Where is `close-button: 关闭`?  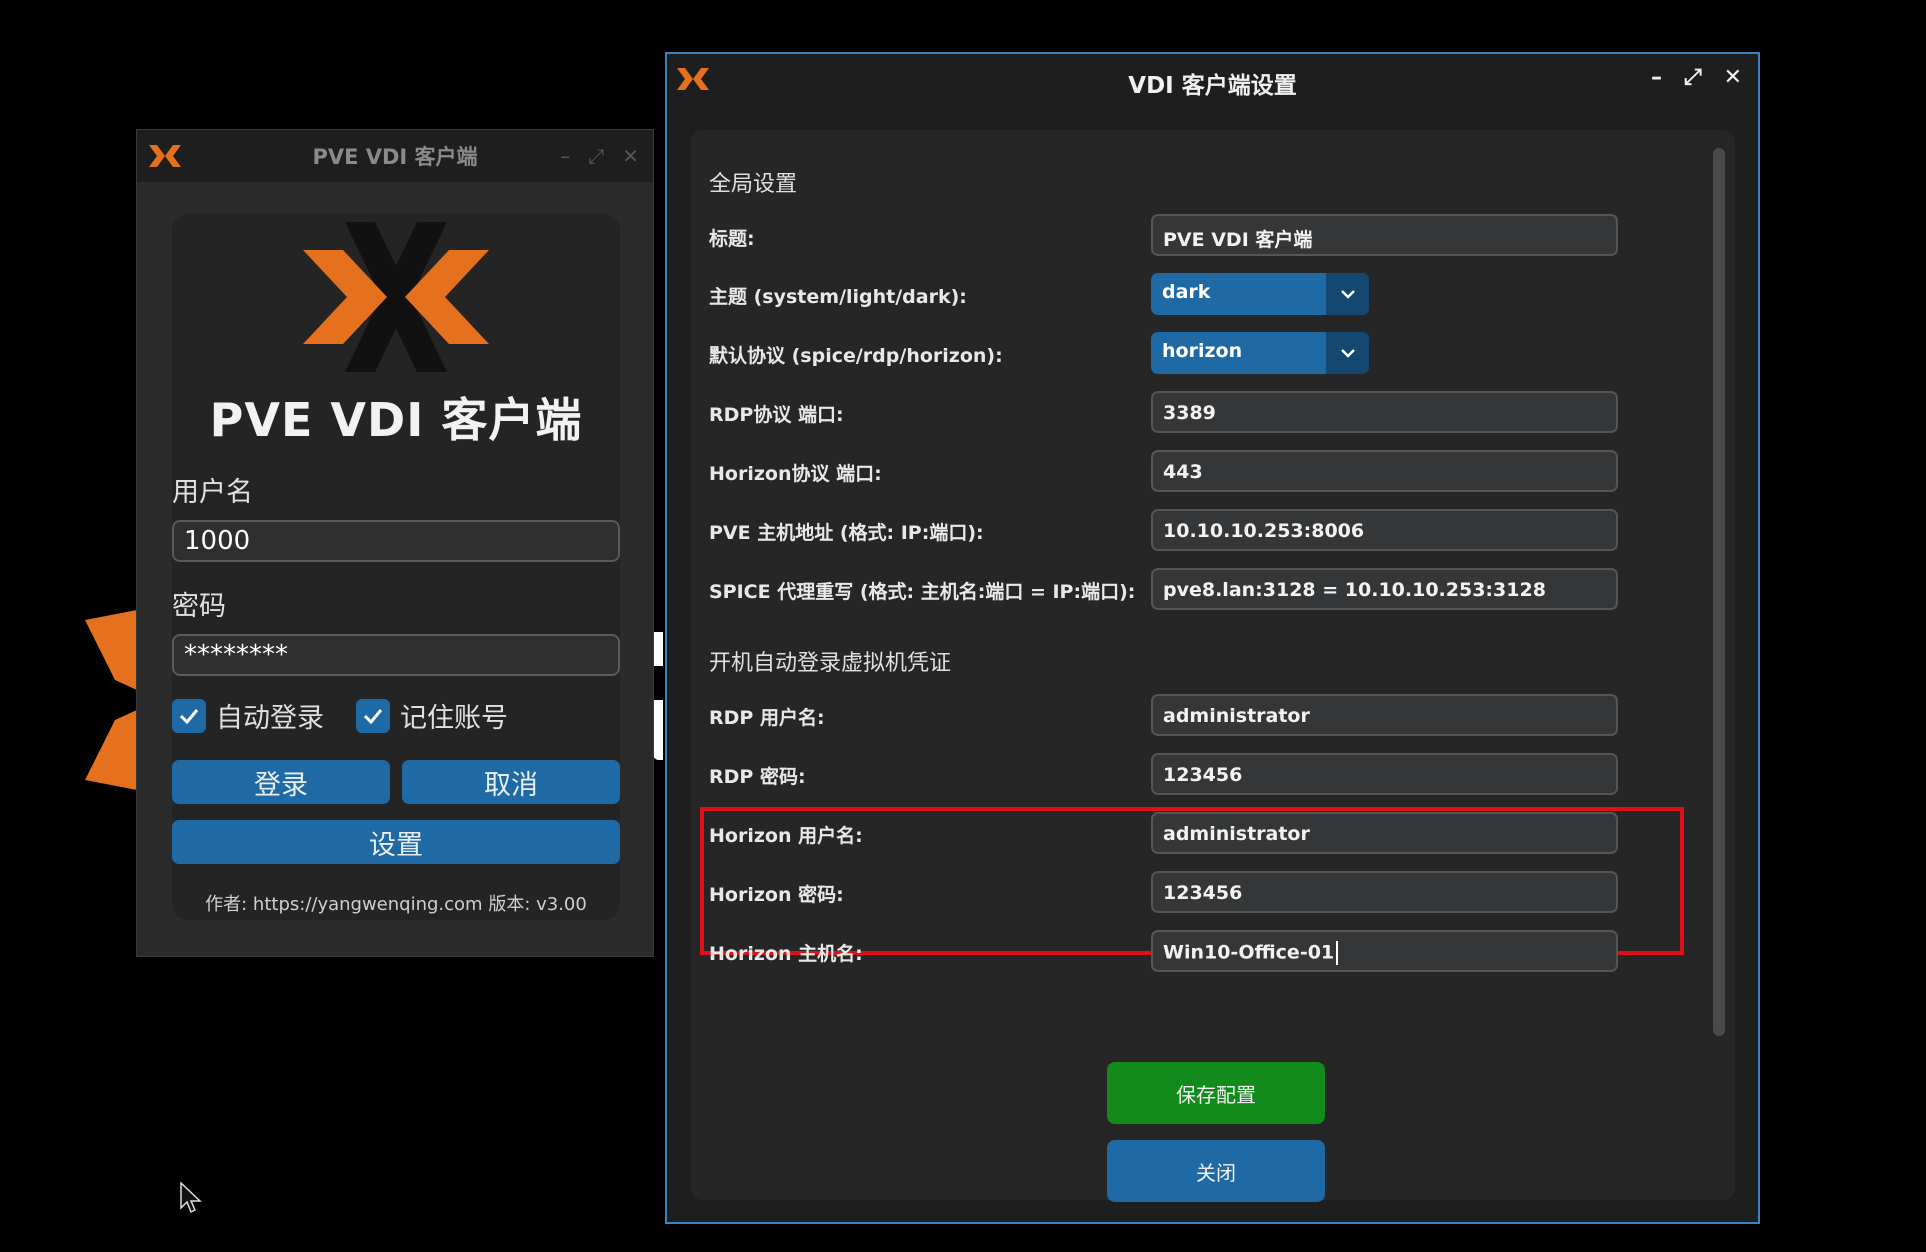 close-button: 关闭 is located at coordinates (1216, 1171).